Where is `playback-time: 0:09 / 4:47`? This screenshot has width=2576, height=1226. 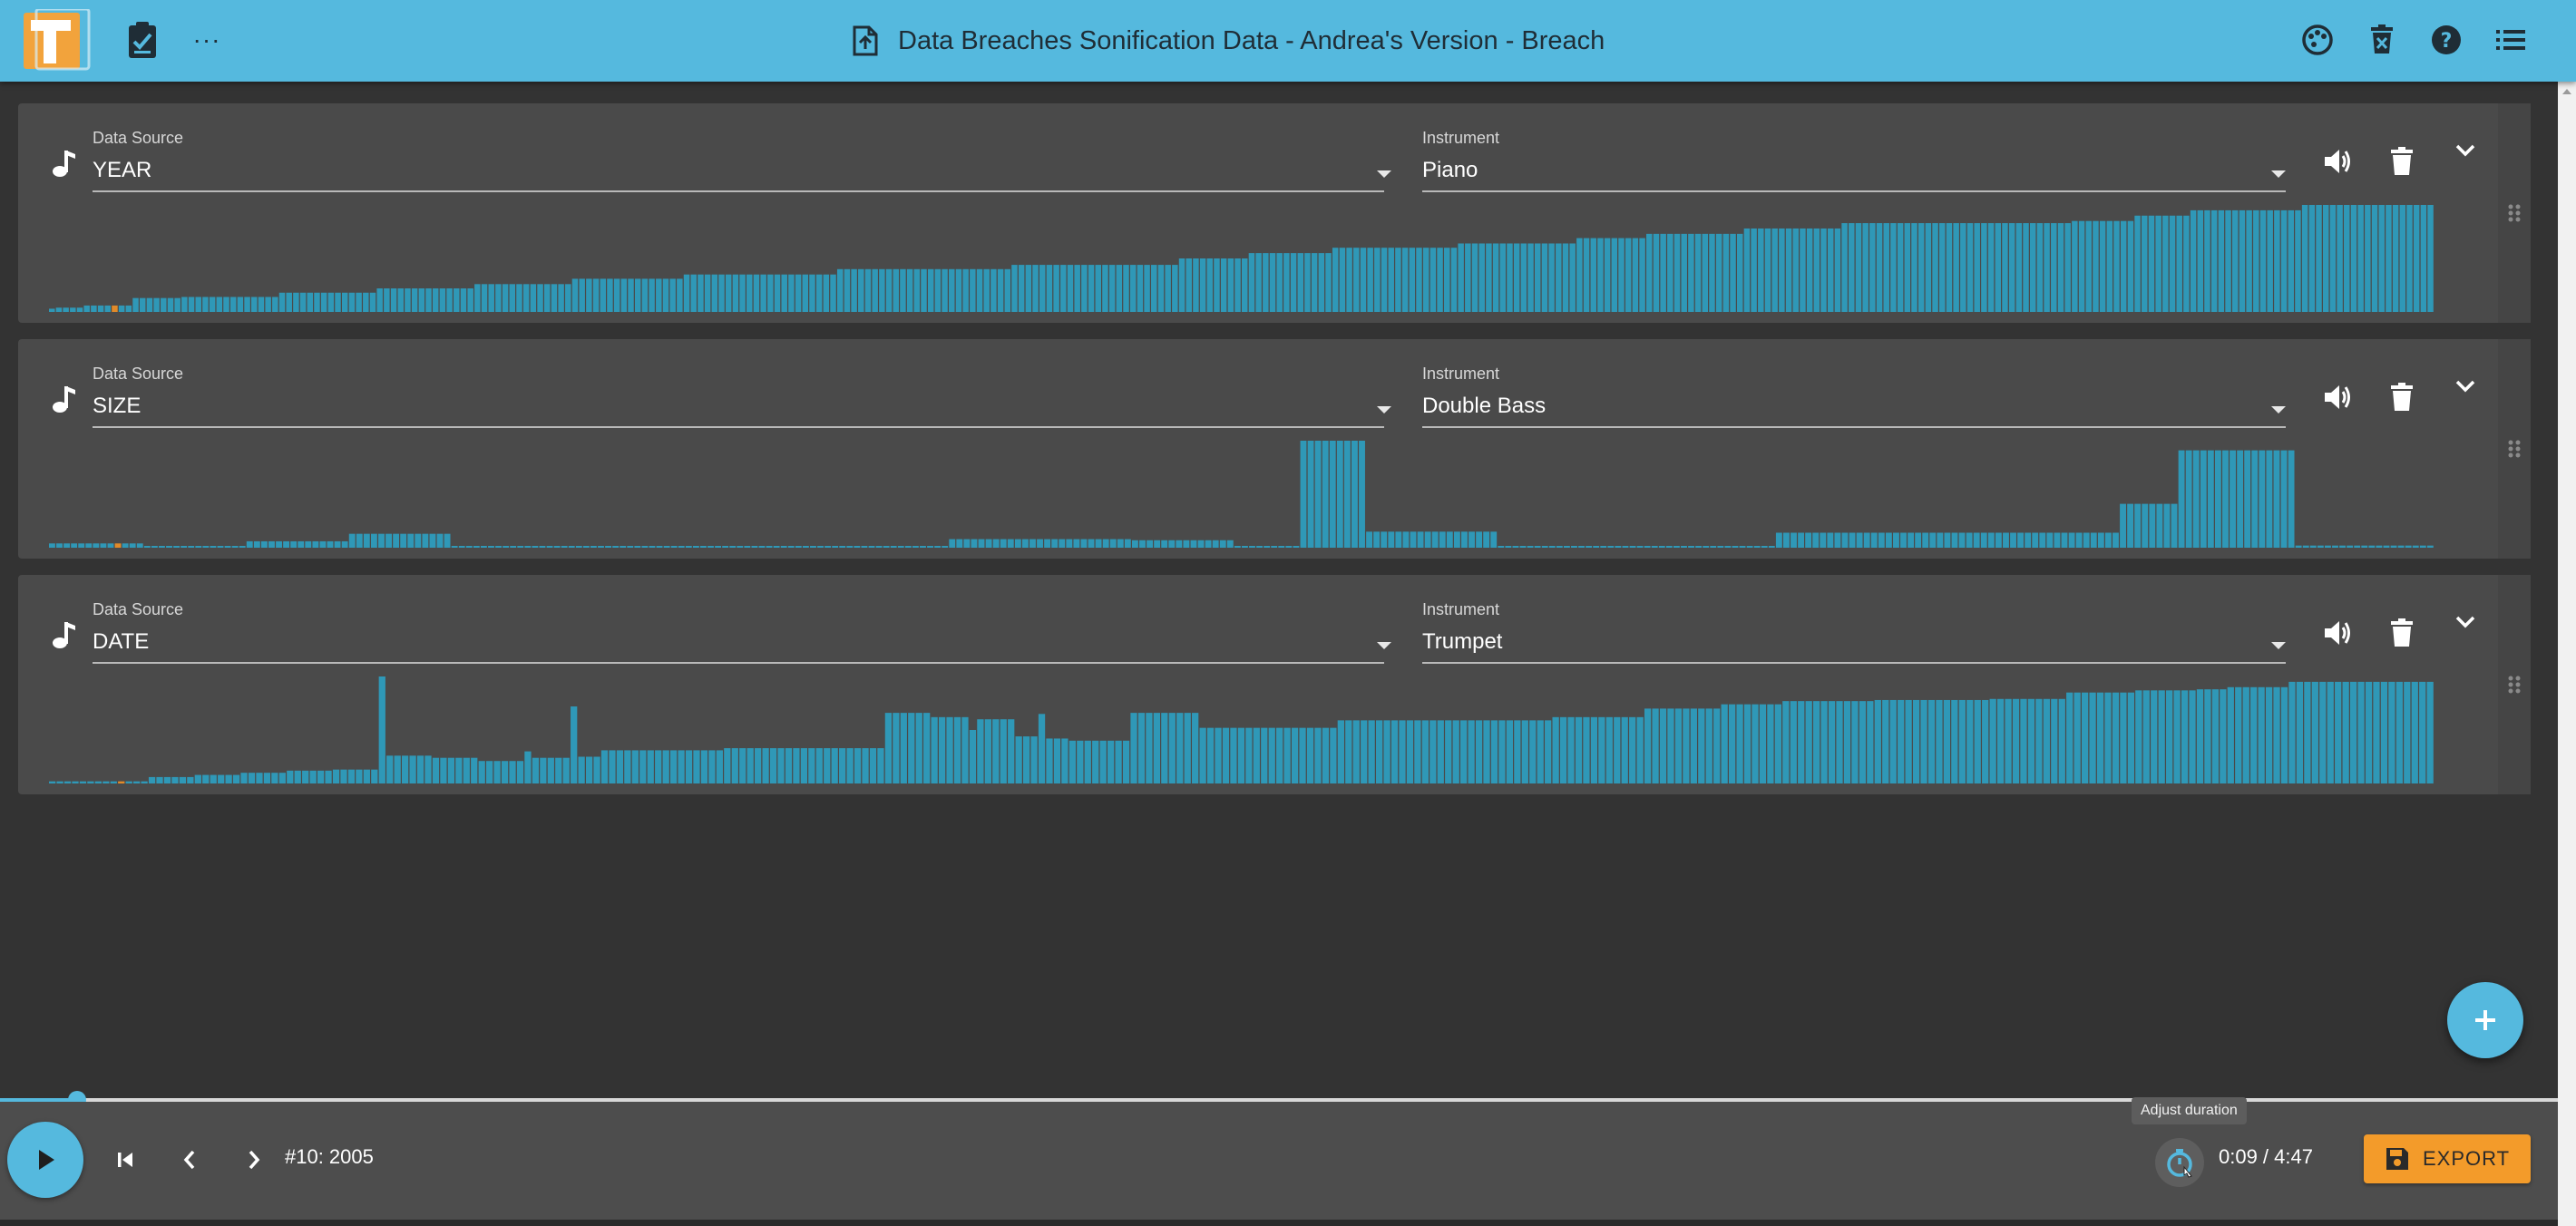
playback-time: 0:09 / 4:47 is located at coordinates (2266, 1156).